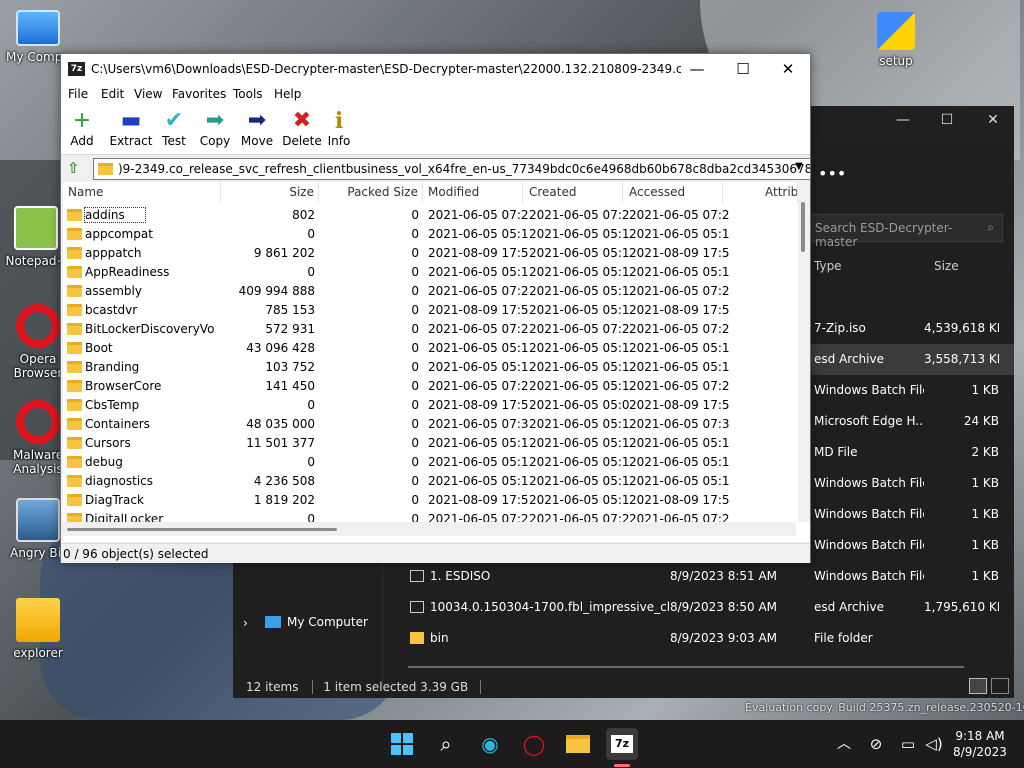 The width and height of the screenshot is (1024, 768). Describe the element at coordinates (302, 129) in the screenshot. I see `toolbar-delete-button: ✖ Delete` at that location.